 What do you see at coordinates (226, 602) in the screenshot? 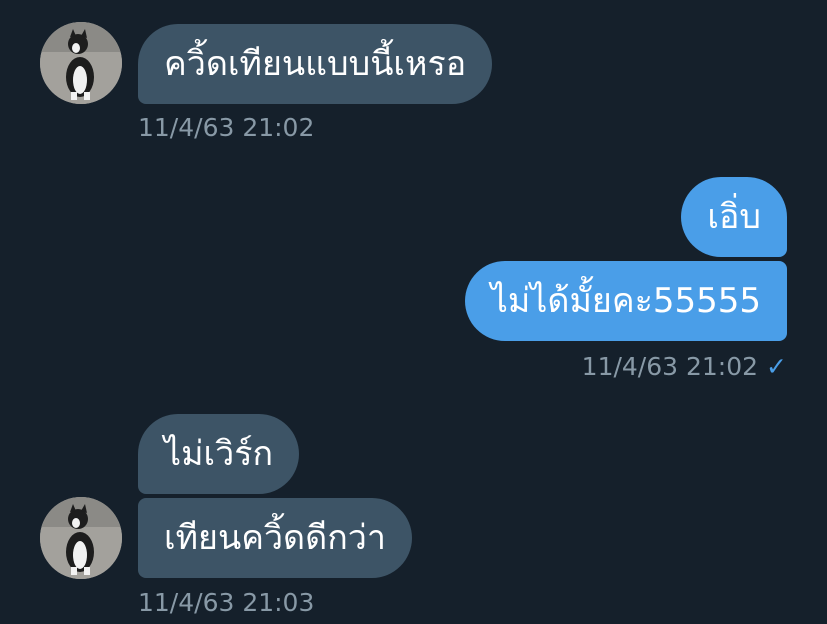
I see `message-timestamp: 11/4/63 21:03` at bounding box center [226, 602].